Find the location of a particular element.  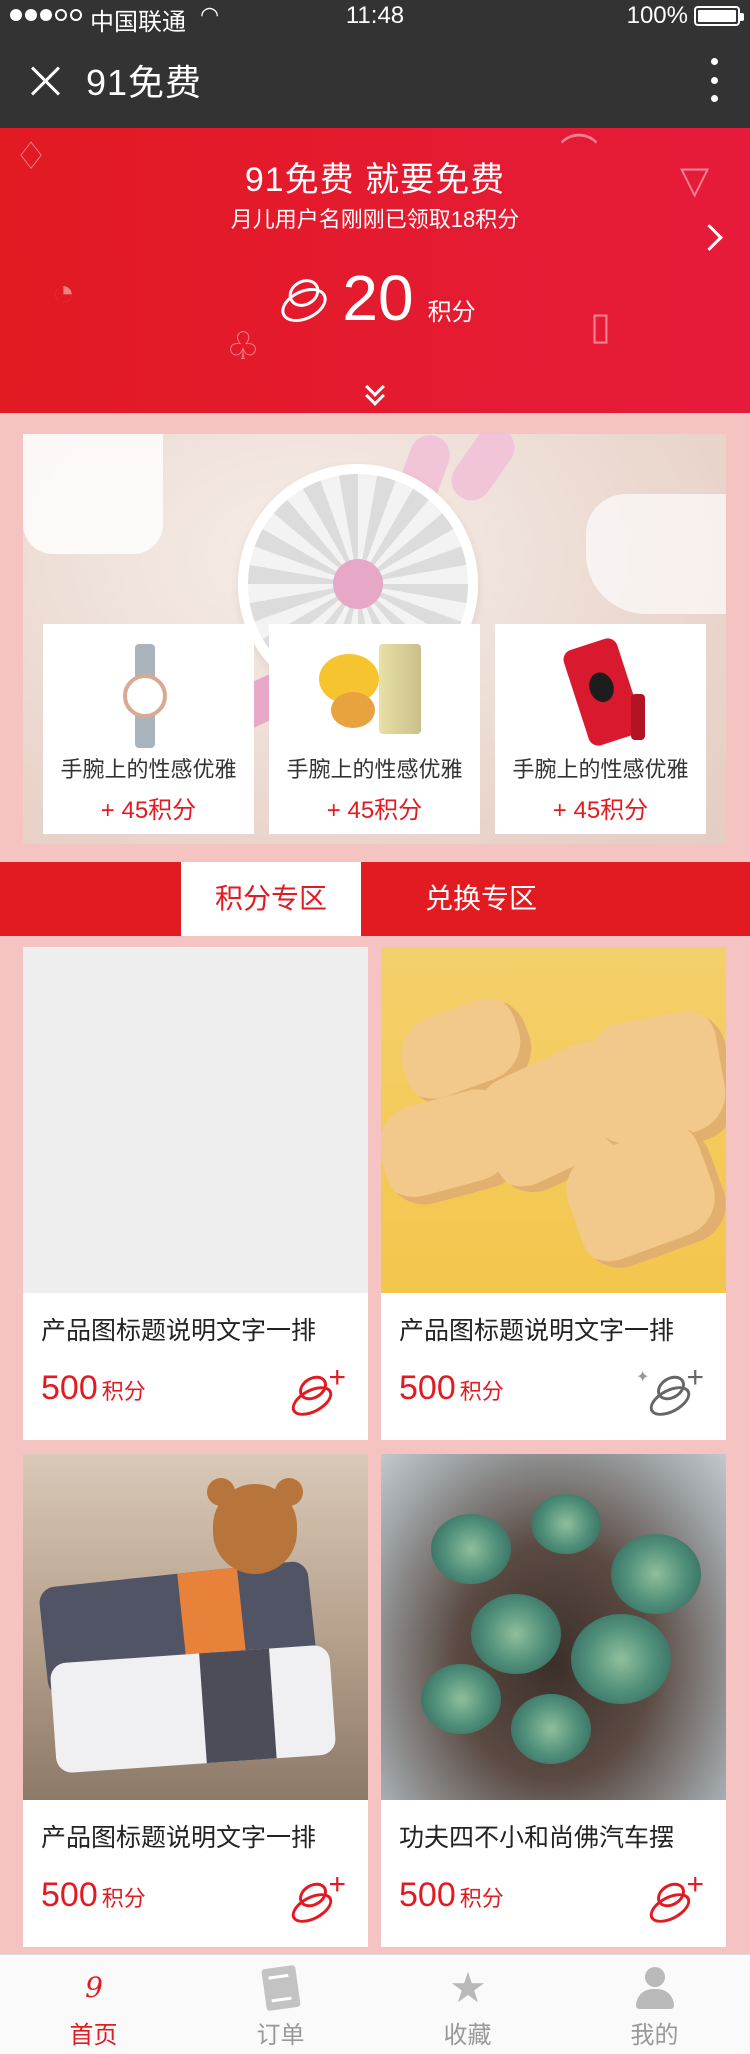

fan-ear is located at coordinates (483, 471).